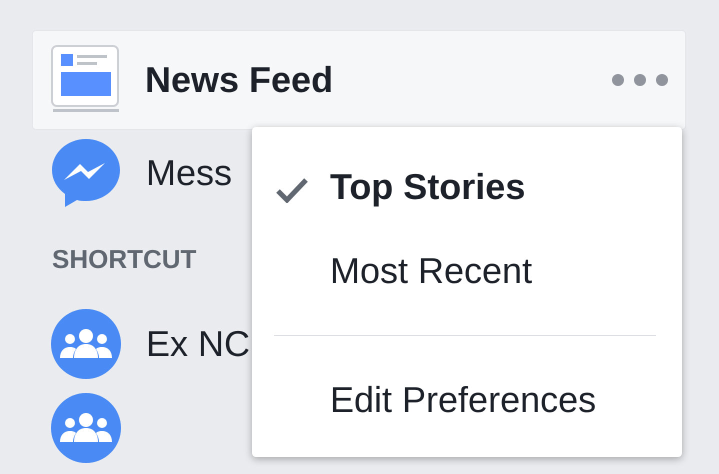  I want to click on news-feed-label: News Feed, so click(239, 80).